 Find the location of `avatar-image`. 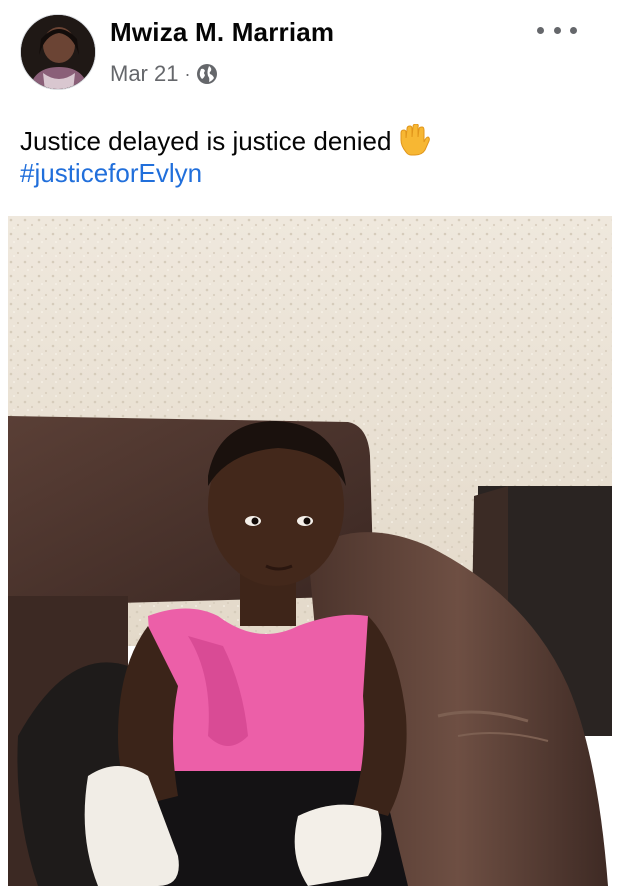

avatar-image is located at coordinates (58, 52).